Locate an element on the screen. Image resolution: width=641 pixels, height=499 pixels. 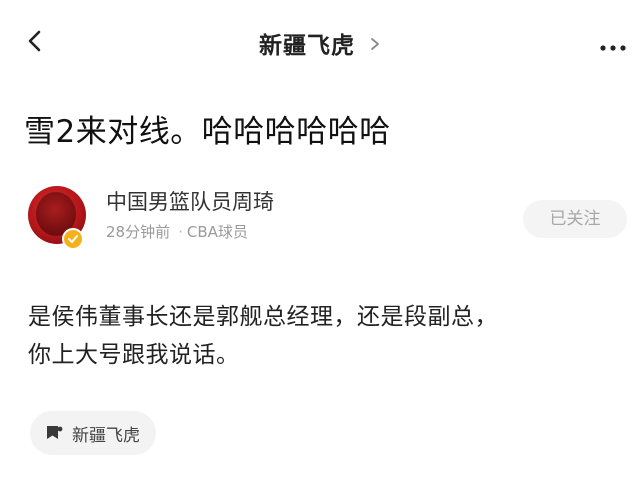
post-title: 雪2来对线。哈哈哈哈哈哈 is located at coordinates (207, 132).